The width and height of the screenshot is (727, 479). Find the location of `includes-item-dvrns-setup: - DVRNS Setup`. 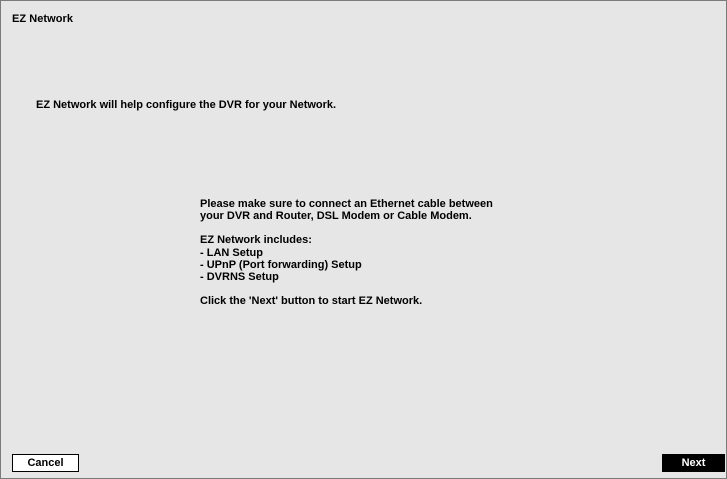

includes-item-dvrns-setup: - DVRNS Setup is located at coordinates (239, 277).